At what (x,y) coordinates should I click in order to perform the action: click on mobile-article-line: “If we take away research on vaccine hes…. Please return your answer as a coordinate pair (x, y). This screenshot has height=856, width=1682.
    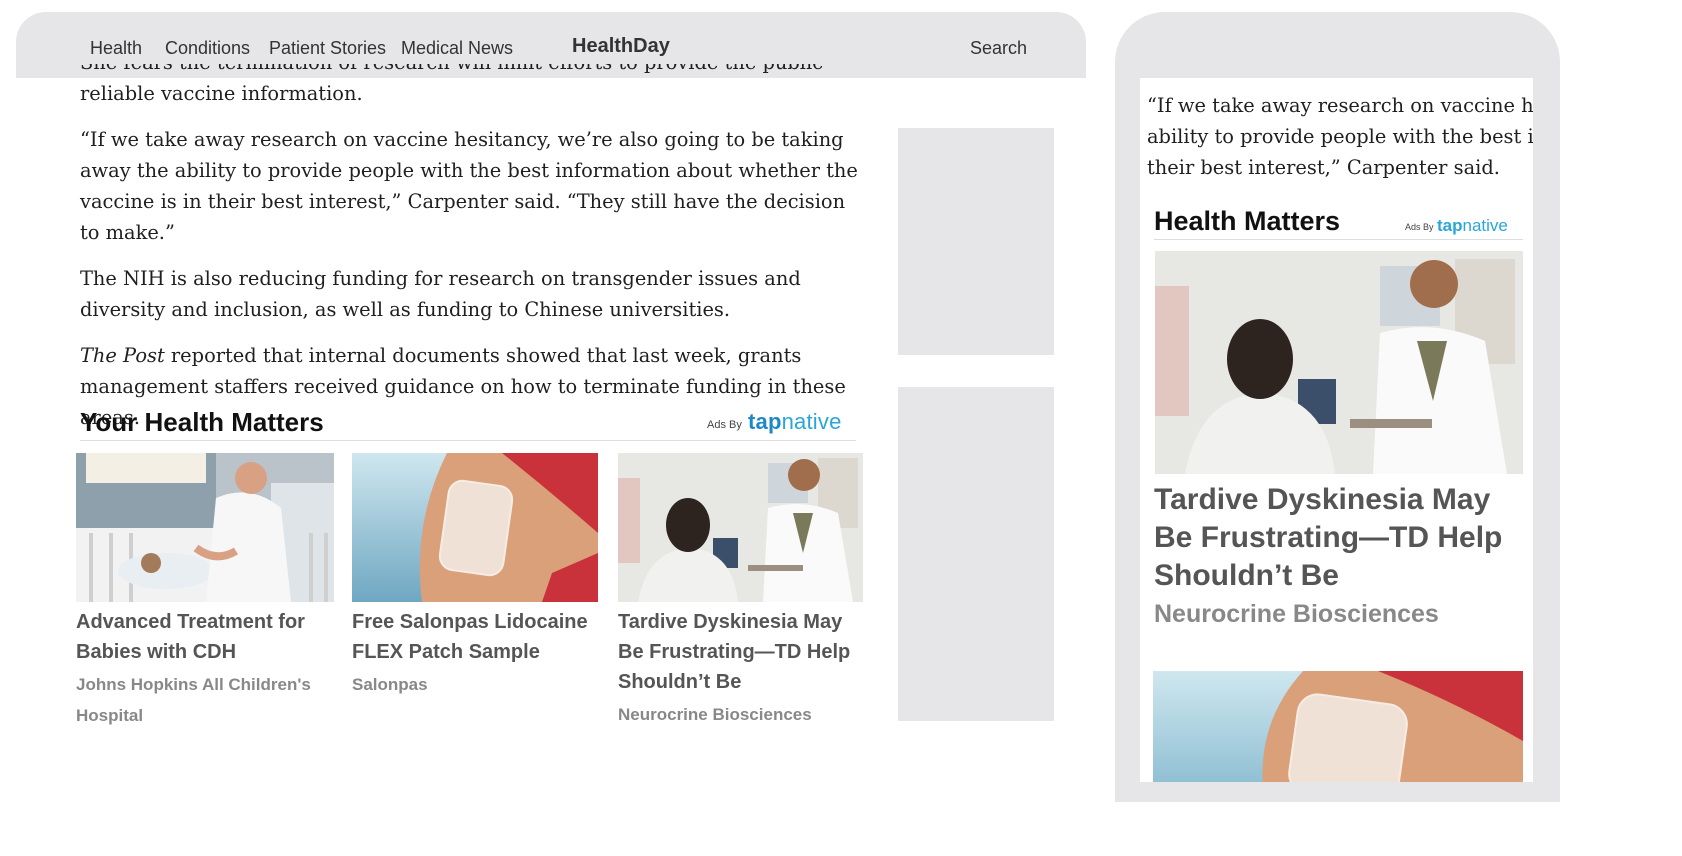
    Looking at the image, I should click on (1340, 105).